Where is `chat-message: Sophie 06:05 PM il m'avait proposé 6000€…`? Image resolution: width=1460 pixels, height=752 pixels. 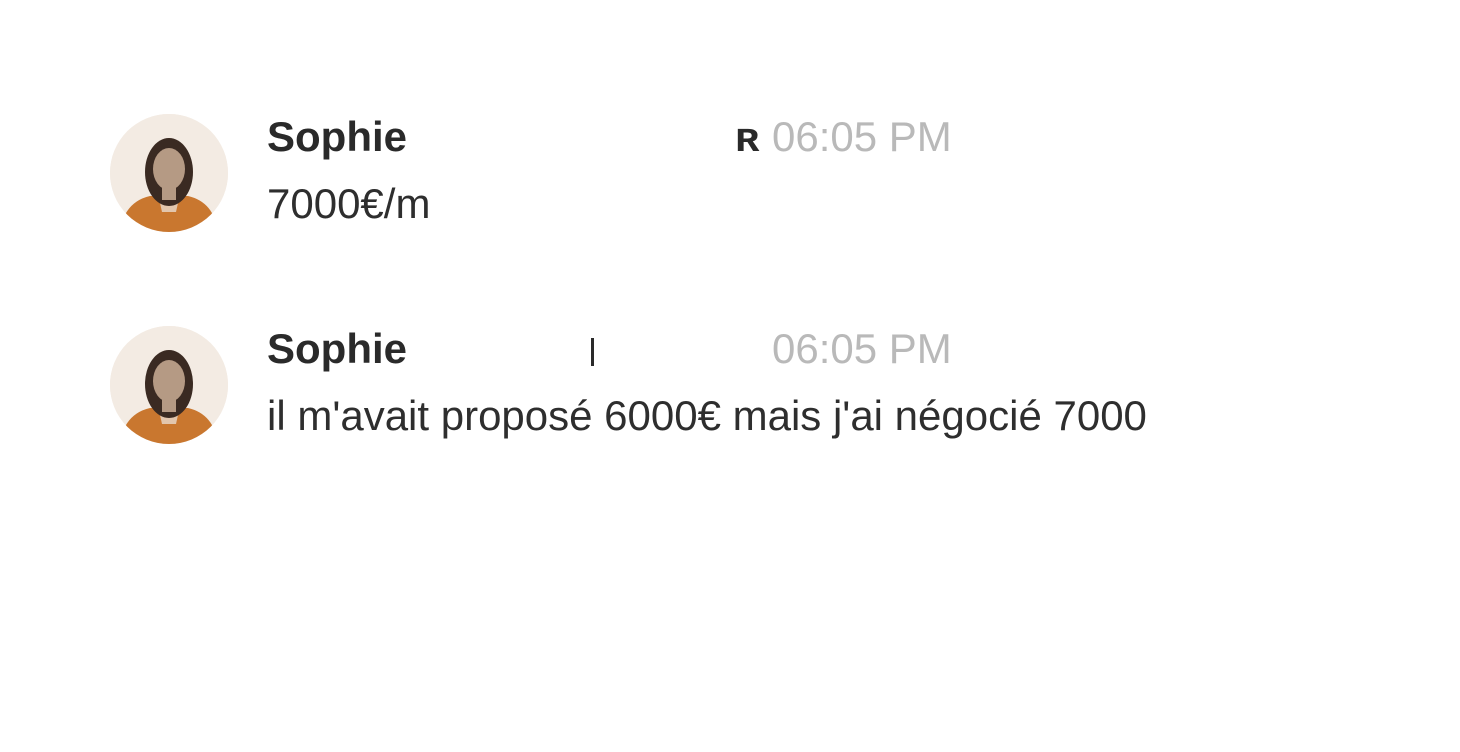
chat-message: Sophie 06:05 PM il m'avait proposé 6000€… is located at coordinates (760, 386).